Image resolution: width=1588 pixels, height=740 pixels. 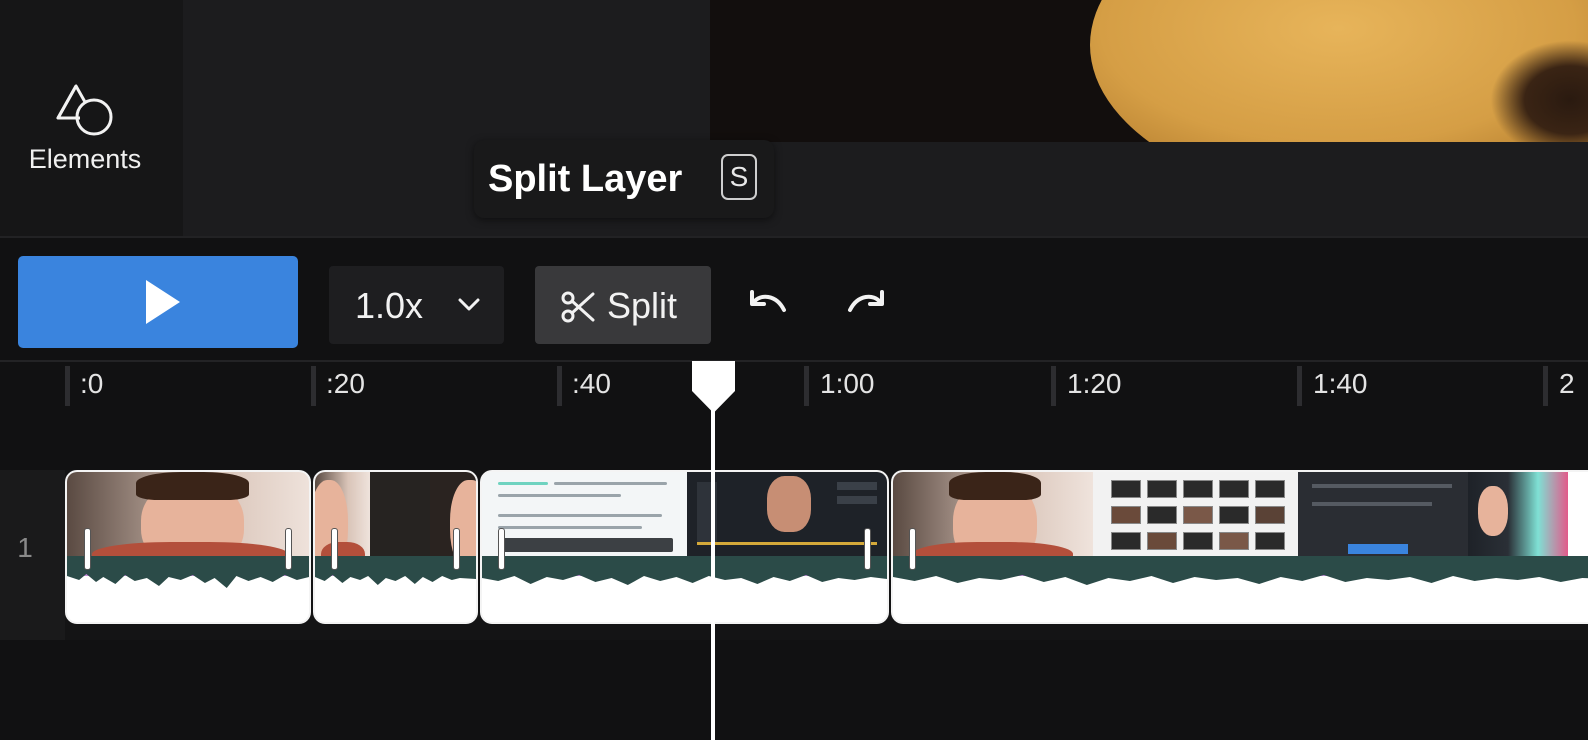 I want to click on timeline-top-border, so click(x=794, y=361).